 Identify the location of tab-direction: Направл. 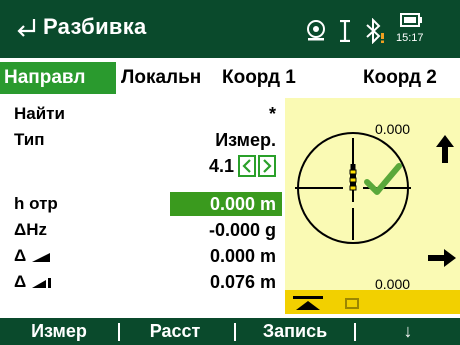
(58, 78).